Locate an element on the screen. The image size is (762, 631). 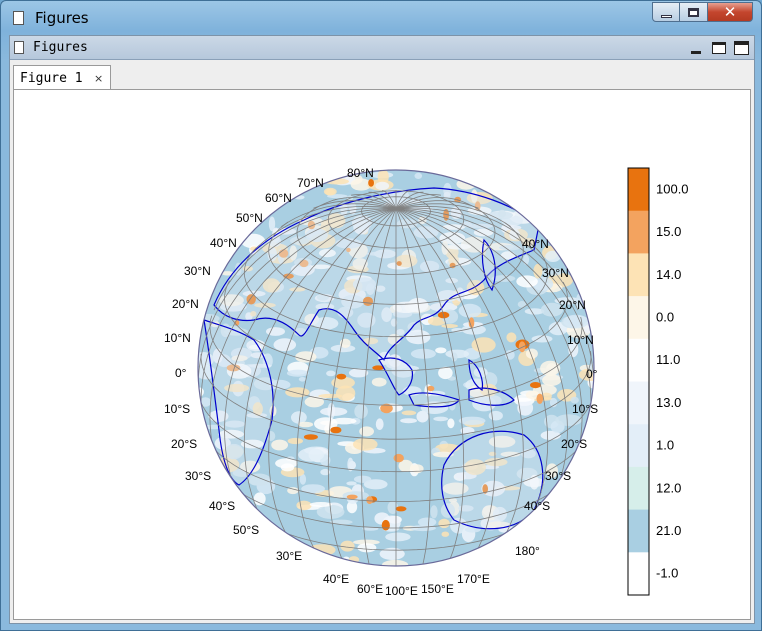
longitude-label: 100°E is located at coordinates (401, 591).